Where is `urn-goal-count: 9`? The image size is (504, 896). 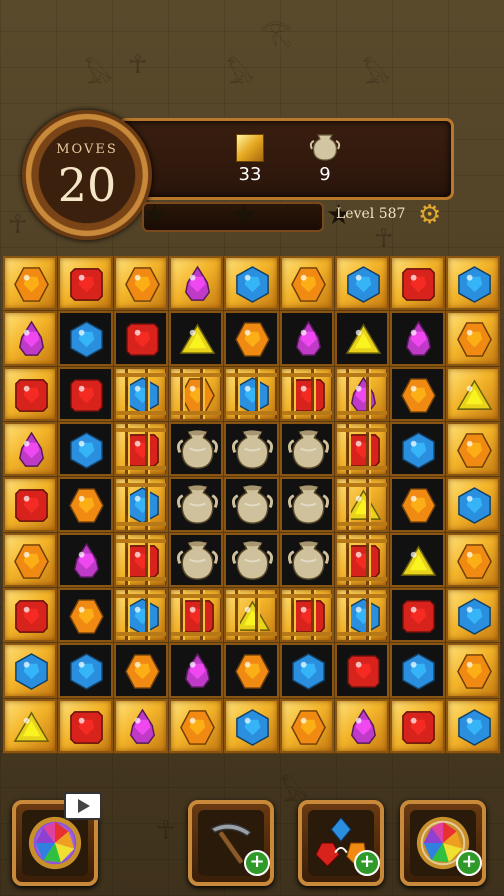 urn-goal-count: 9 is located at coordinates (325, 174).